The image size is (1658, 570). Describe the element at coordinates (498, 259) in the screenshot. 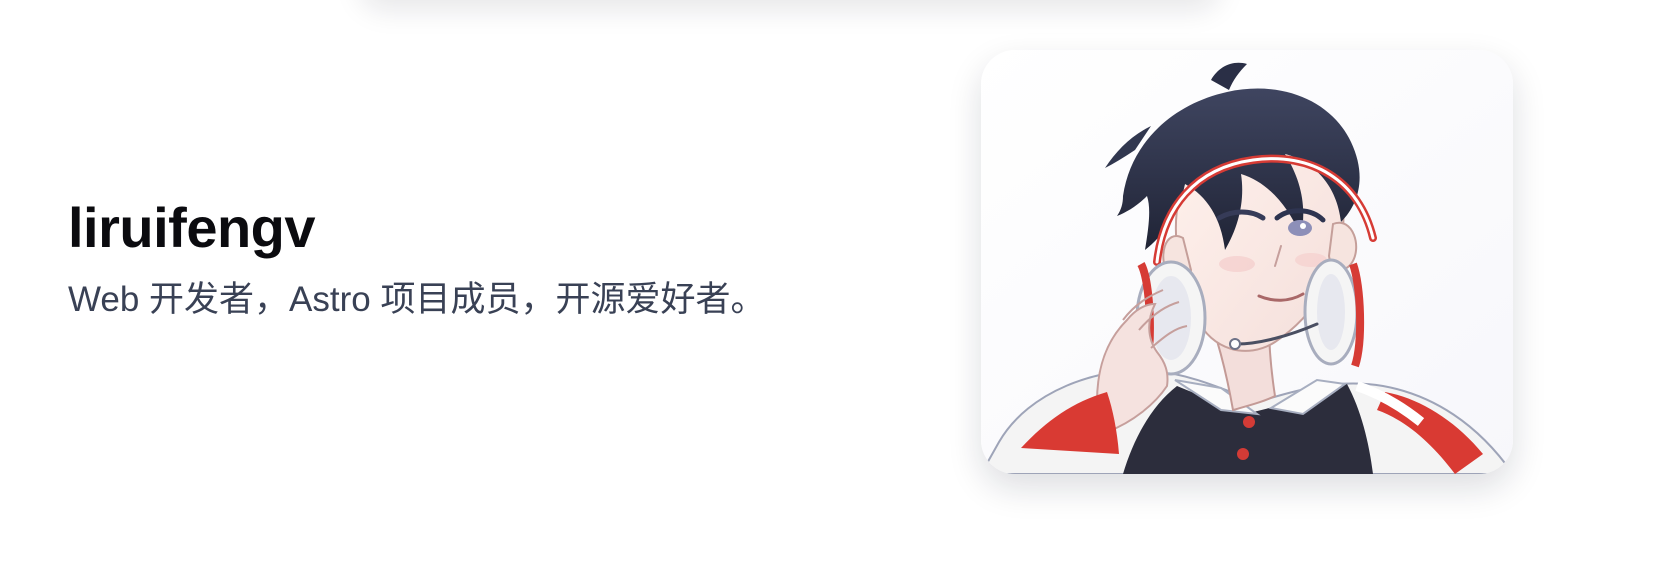

I see `profile-text-block: liruifengv Web 开发者，Astro 项目成员，开源爱好者。` at that location.